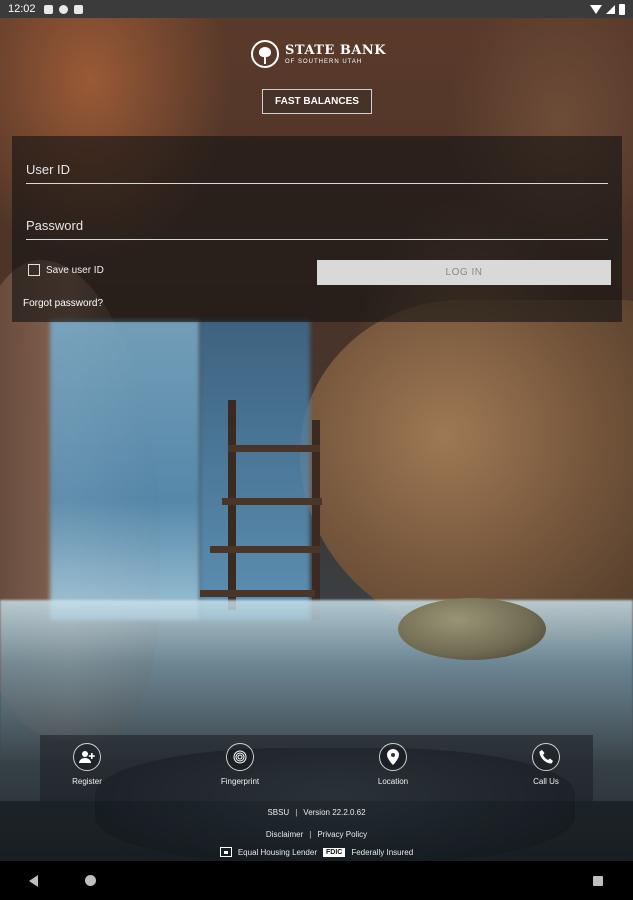 The width and height of the screenshot is (633, 900). What do you see at coordinates (90, 880) in the screenshot?
I see `home-icon` at bounding box center [90, 880].